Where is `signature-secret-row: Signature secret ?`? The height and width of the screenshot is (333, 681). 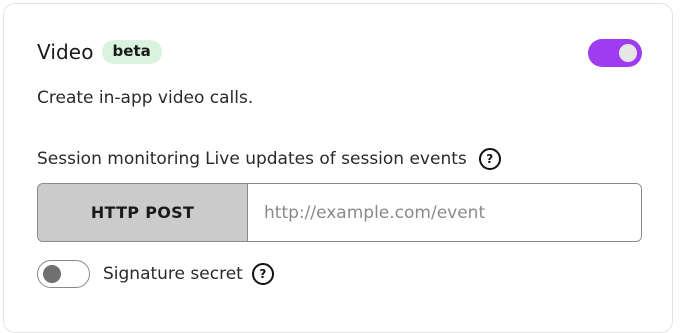
signature-secret-row: Signature secret ? is located at coordinates (155, 274).